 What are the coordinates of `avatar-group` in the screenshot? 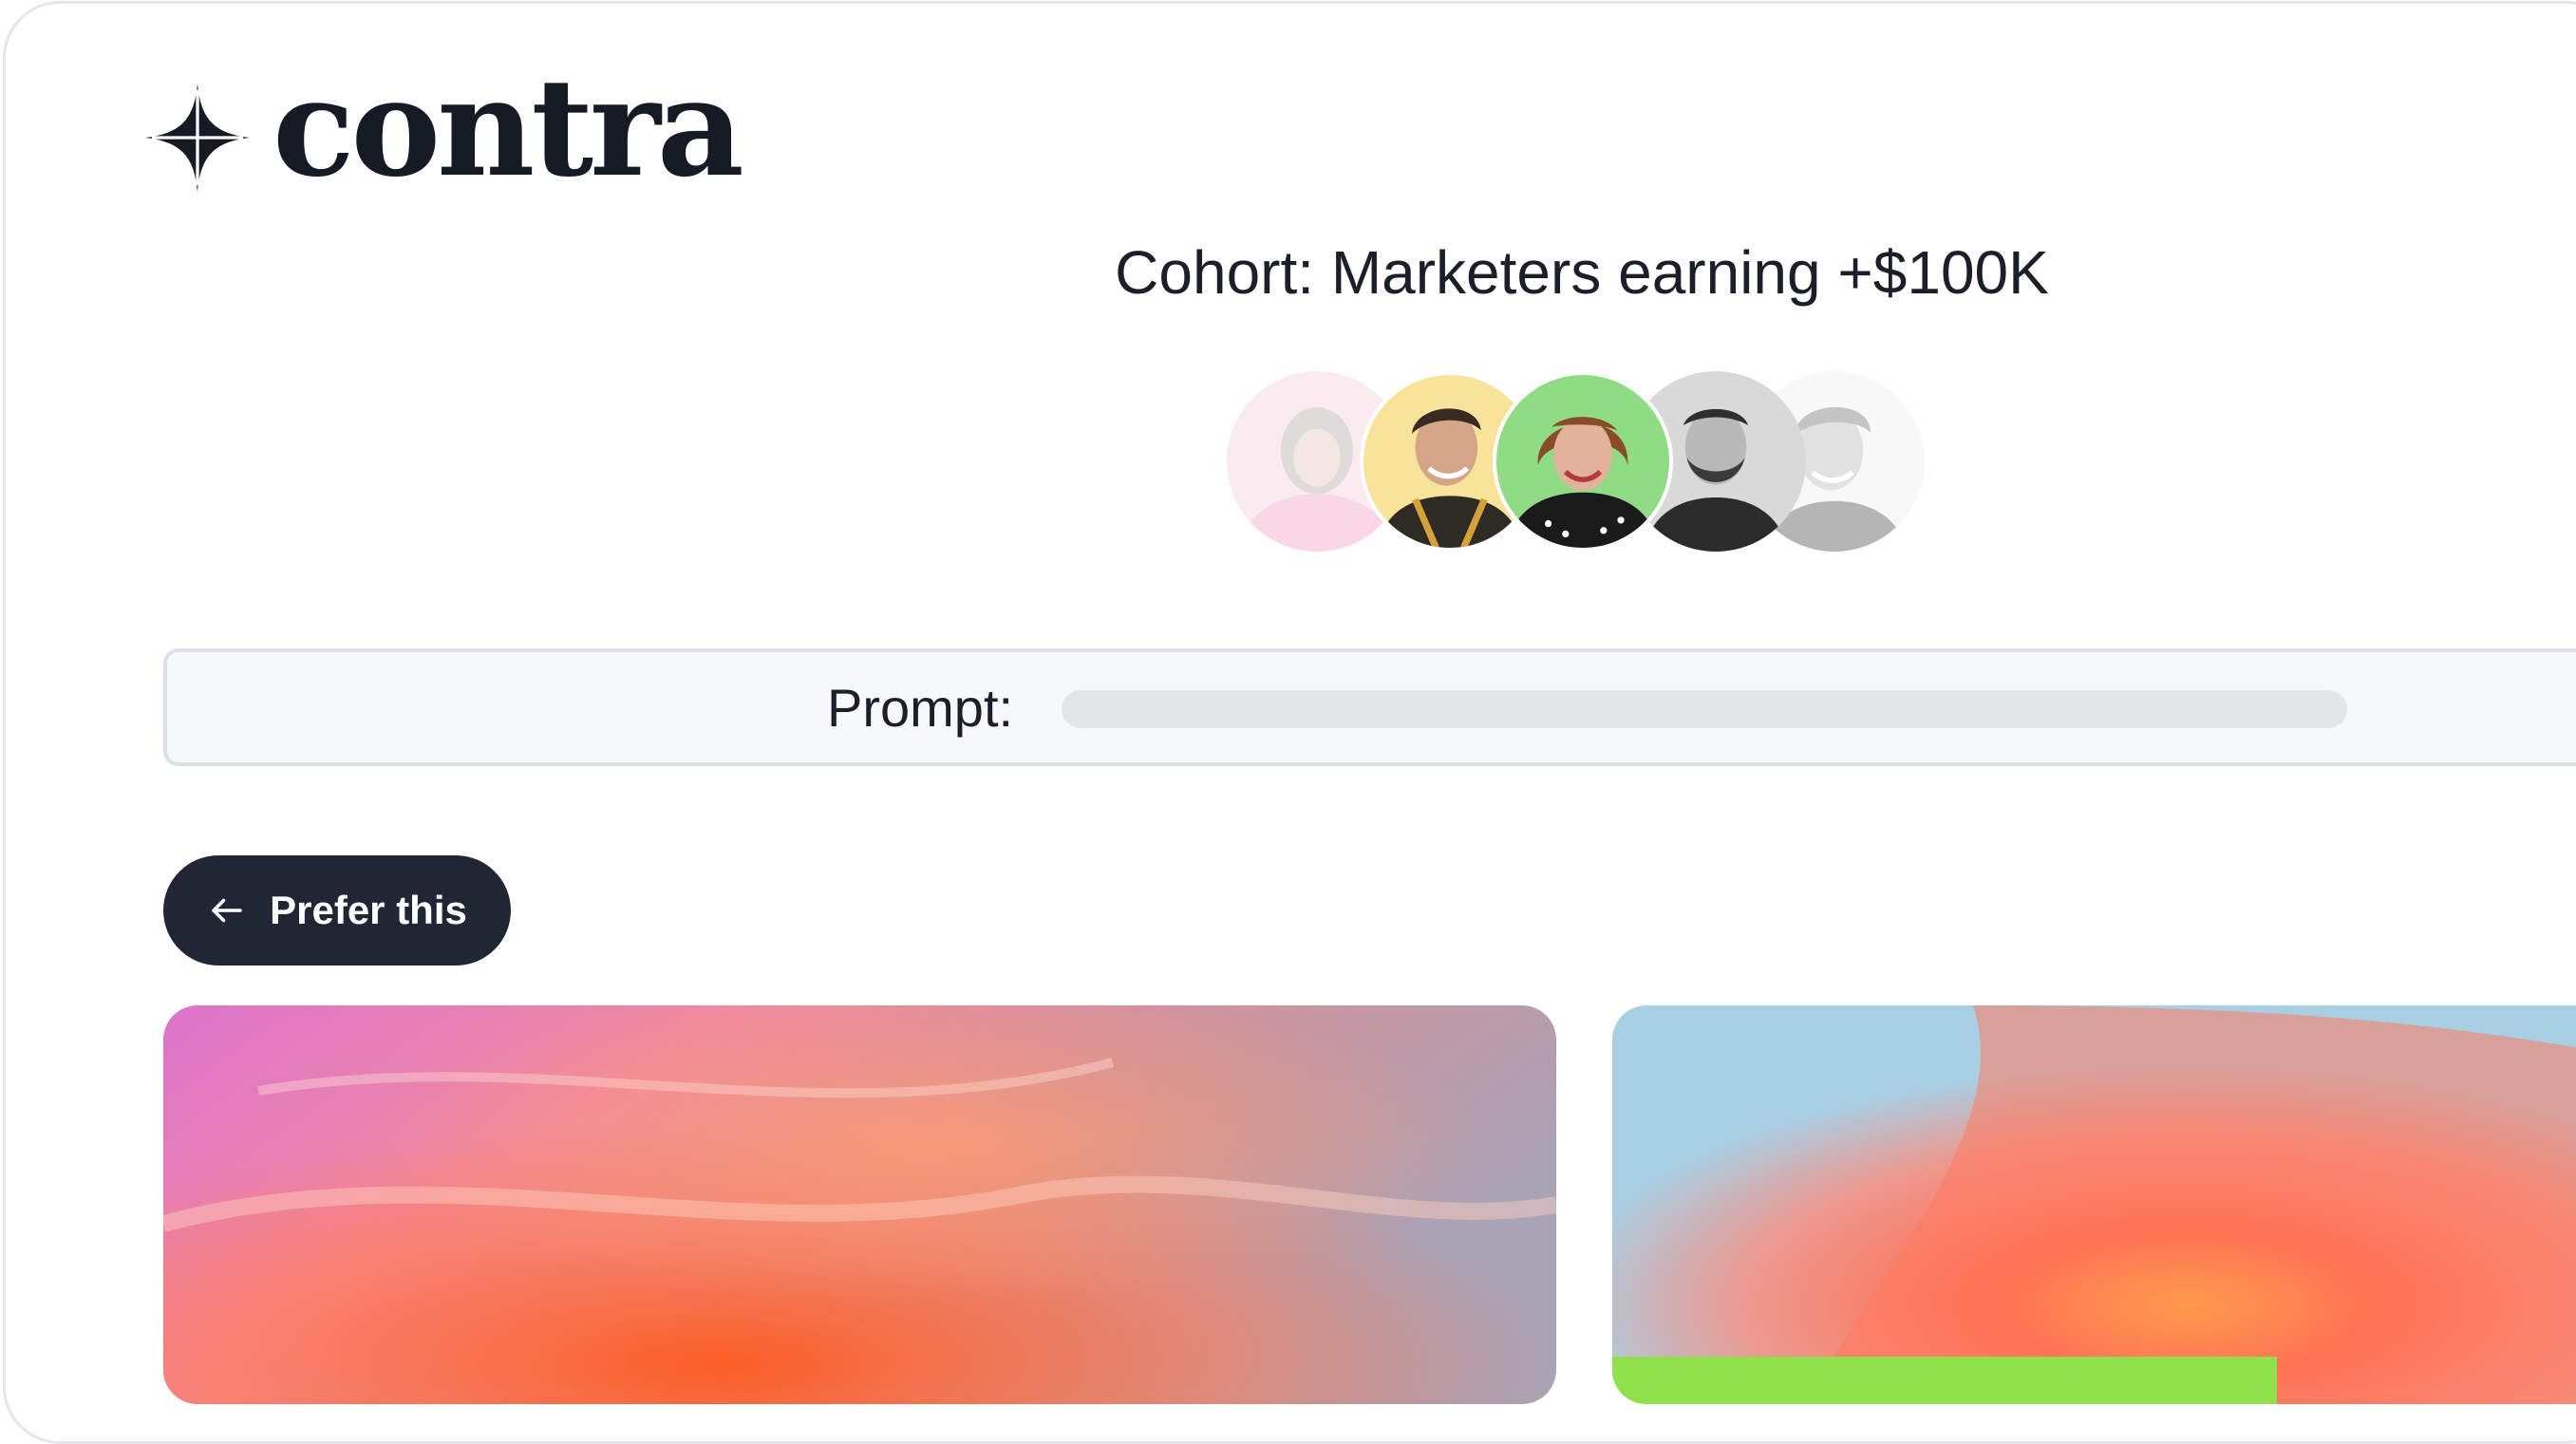 It's located at (1578, 464).